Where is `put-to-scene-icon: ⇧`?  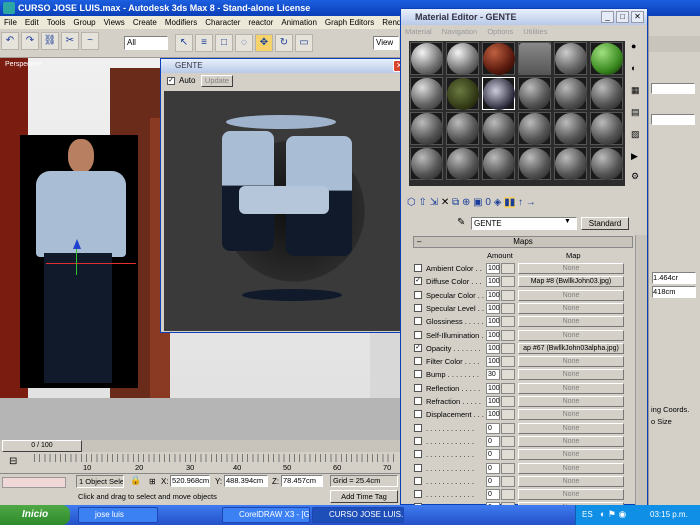 put-to-scene-icon: ⇧ is located at coordinates (423, 202).